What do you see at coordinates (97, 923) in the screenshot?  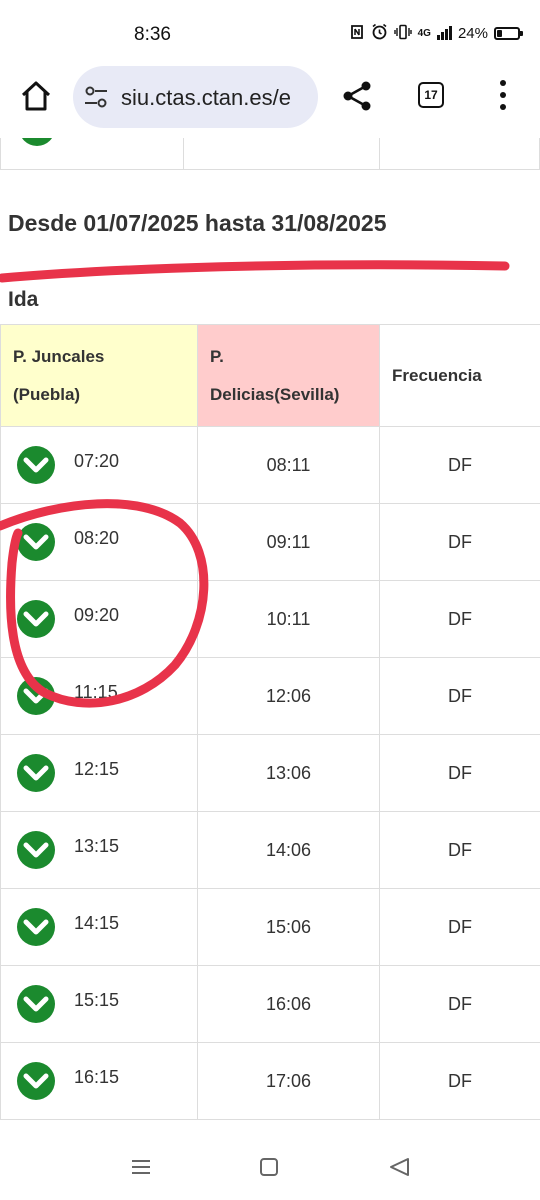 I see `departure-time: 14:15` at bounding box center [97, 923].